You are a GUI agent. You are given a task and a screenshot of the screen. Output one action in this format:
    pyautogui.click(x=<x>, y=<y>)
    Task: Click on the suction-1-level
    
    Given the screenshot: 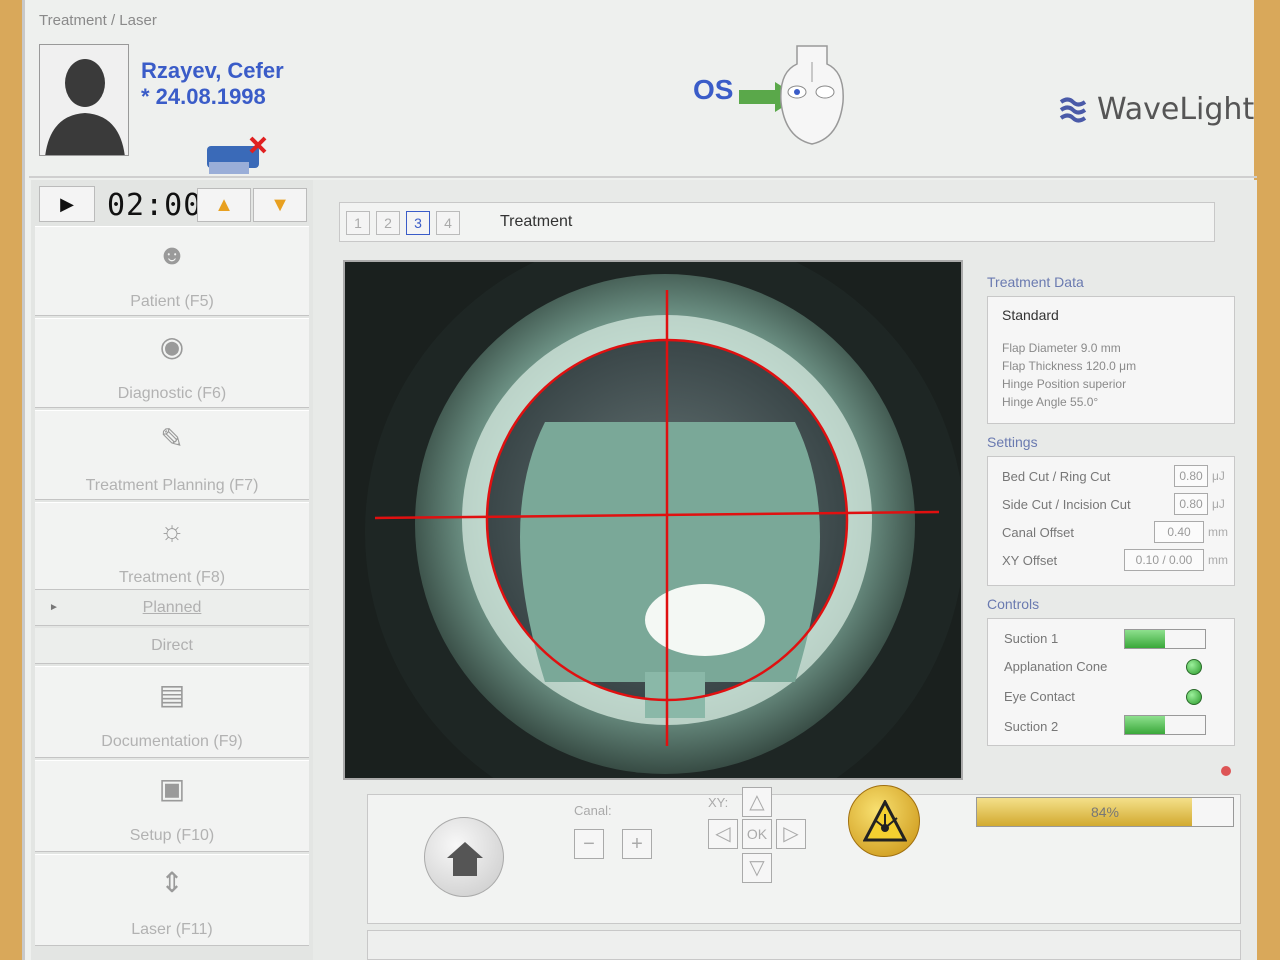 What is the action you would take?
    pyautogui.click(x=1145, y=639)
    